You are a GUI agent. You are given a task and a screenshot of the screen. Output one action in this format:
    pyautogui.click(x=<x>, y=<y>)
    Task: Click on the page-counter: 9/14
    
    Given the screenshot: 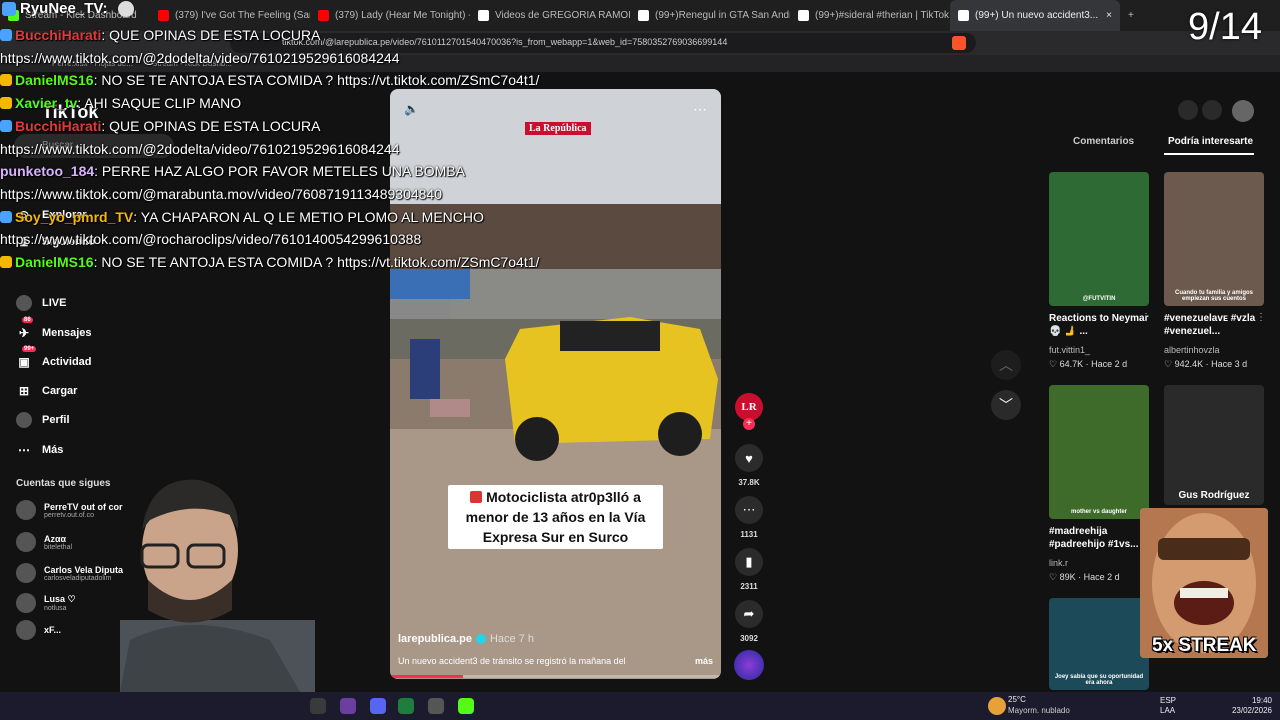 What is the action you would take?
    pyautogui.click(x=1225, y=27)
    